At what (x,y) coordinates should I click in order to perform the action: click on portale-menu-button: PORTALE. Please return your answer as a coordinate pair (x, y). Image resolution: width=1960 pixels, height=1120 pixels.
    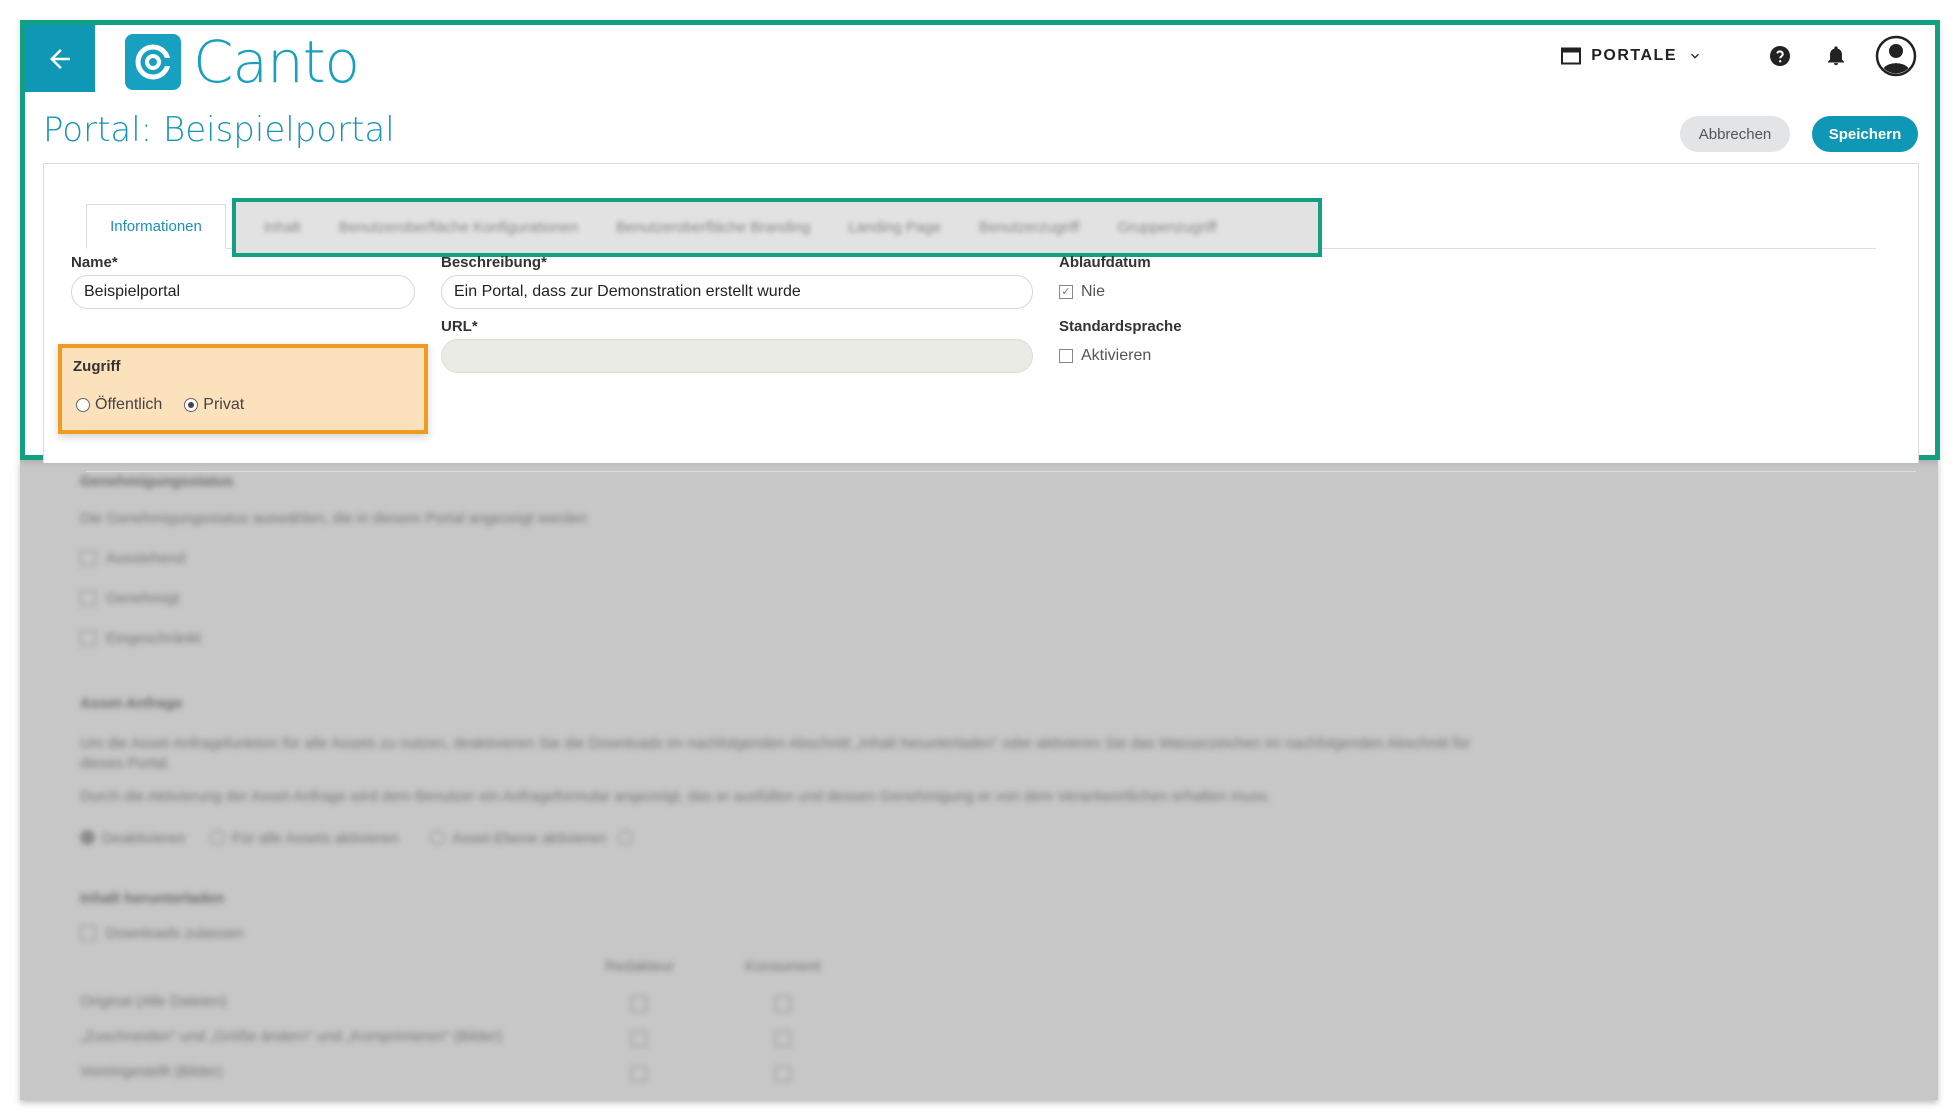
    Looking at the image, I should click on (1632, 56).